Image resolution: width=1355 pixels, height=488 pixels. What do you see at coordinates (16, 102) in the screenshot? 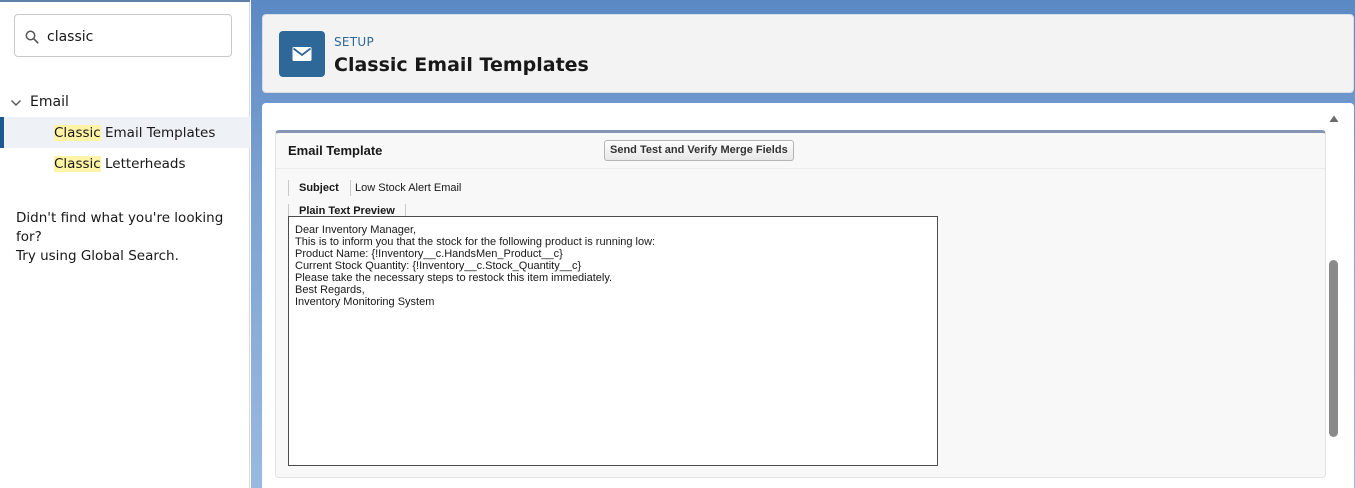
I see `chevron-down-icon` at bounding box center [16, 102].